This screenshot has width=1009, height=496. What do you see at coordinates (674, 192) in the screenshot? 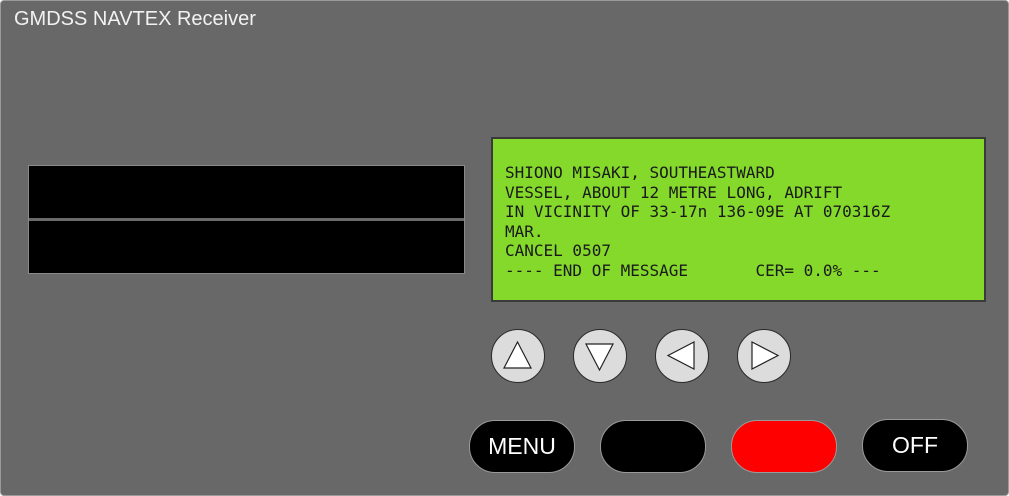
I see `lcd-line: VESSEL, ABOUT 12 METRE LONG, ADRIFT` at bounding box center [674, 192].